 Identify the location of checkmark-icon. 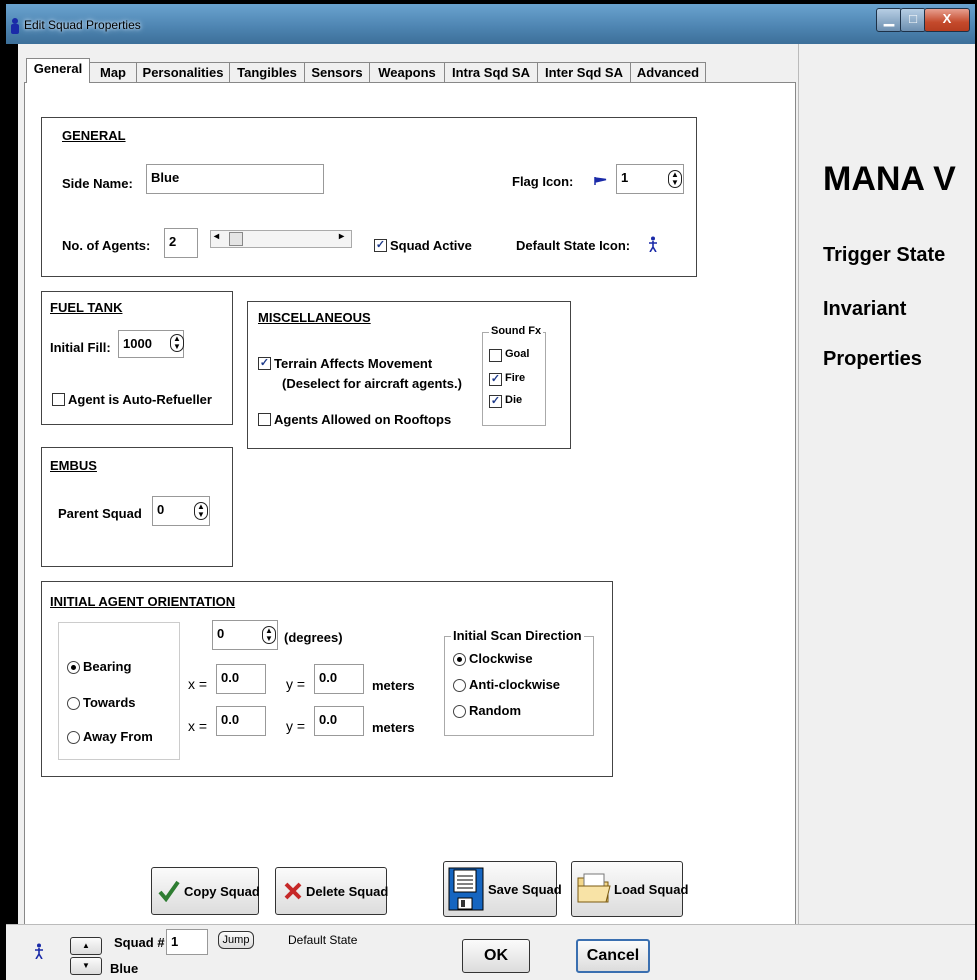
(169, 891).